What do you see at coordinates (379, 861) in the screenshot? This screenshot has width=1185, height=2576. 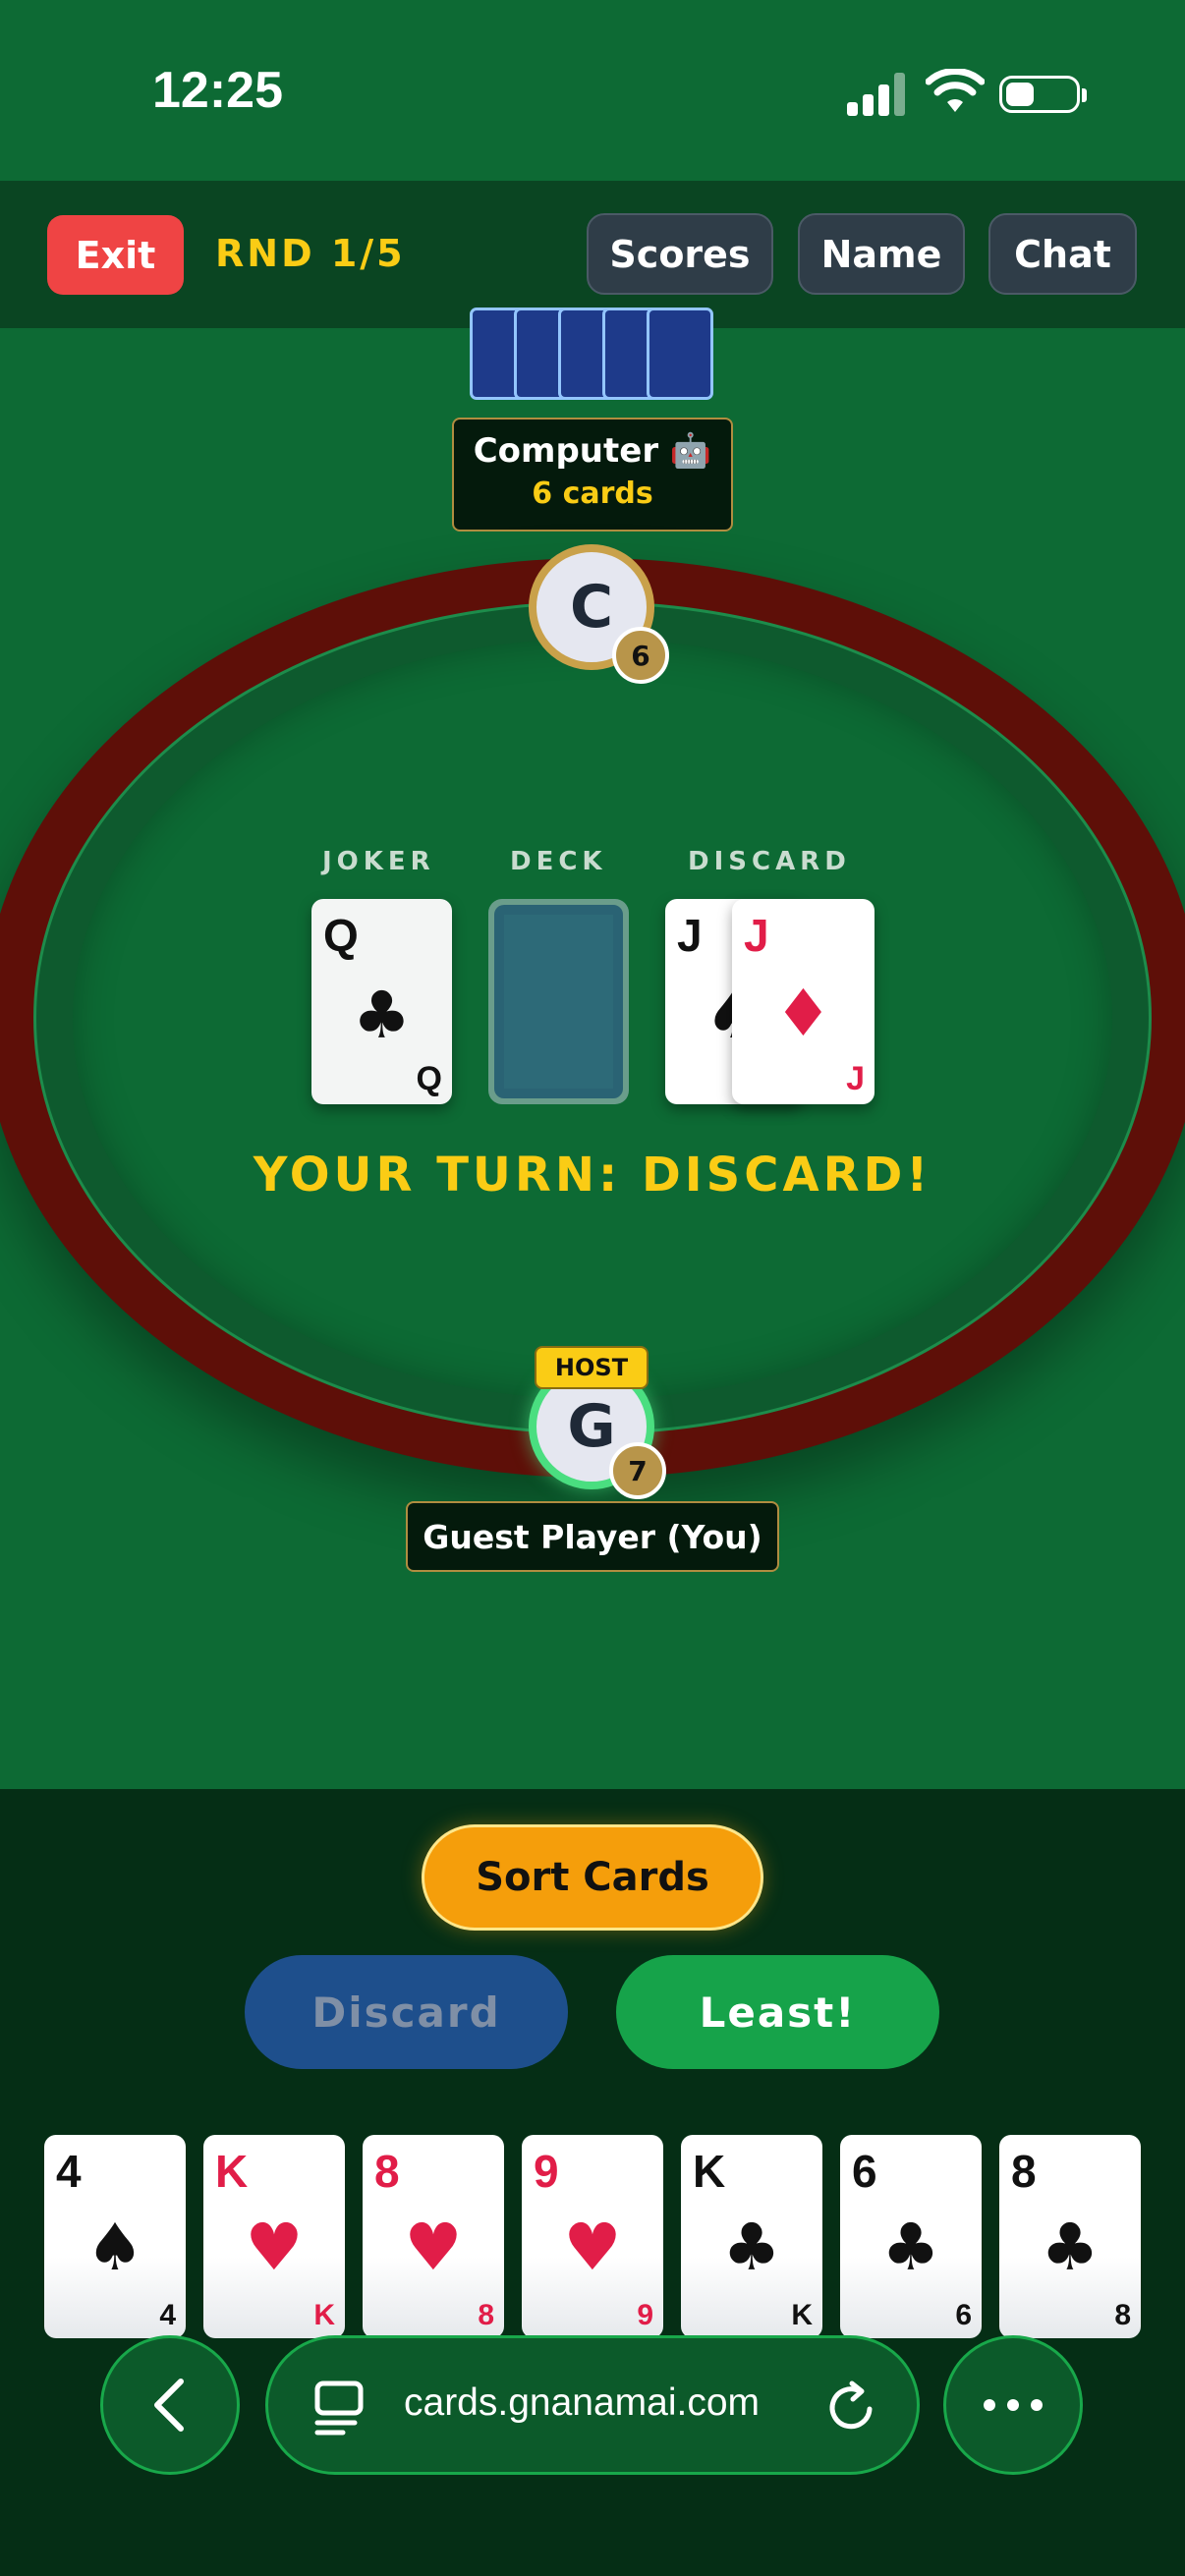 I see `joker-label: JOKER` at bounding box center [379, 861].